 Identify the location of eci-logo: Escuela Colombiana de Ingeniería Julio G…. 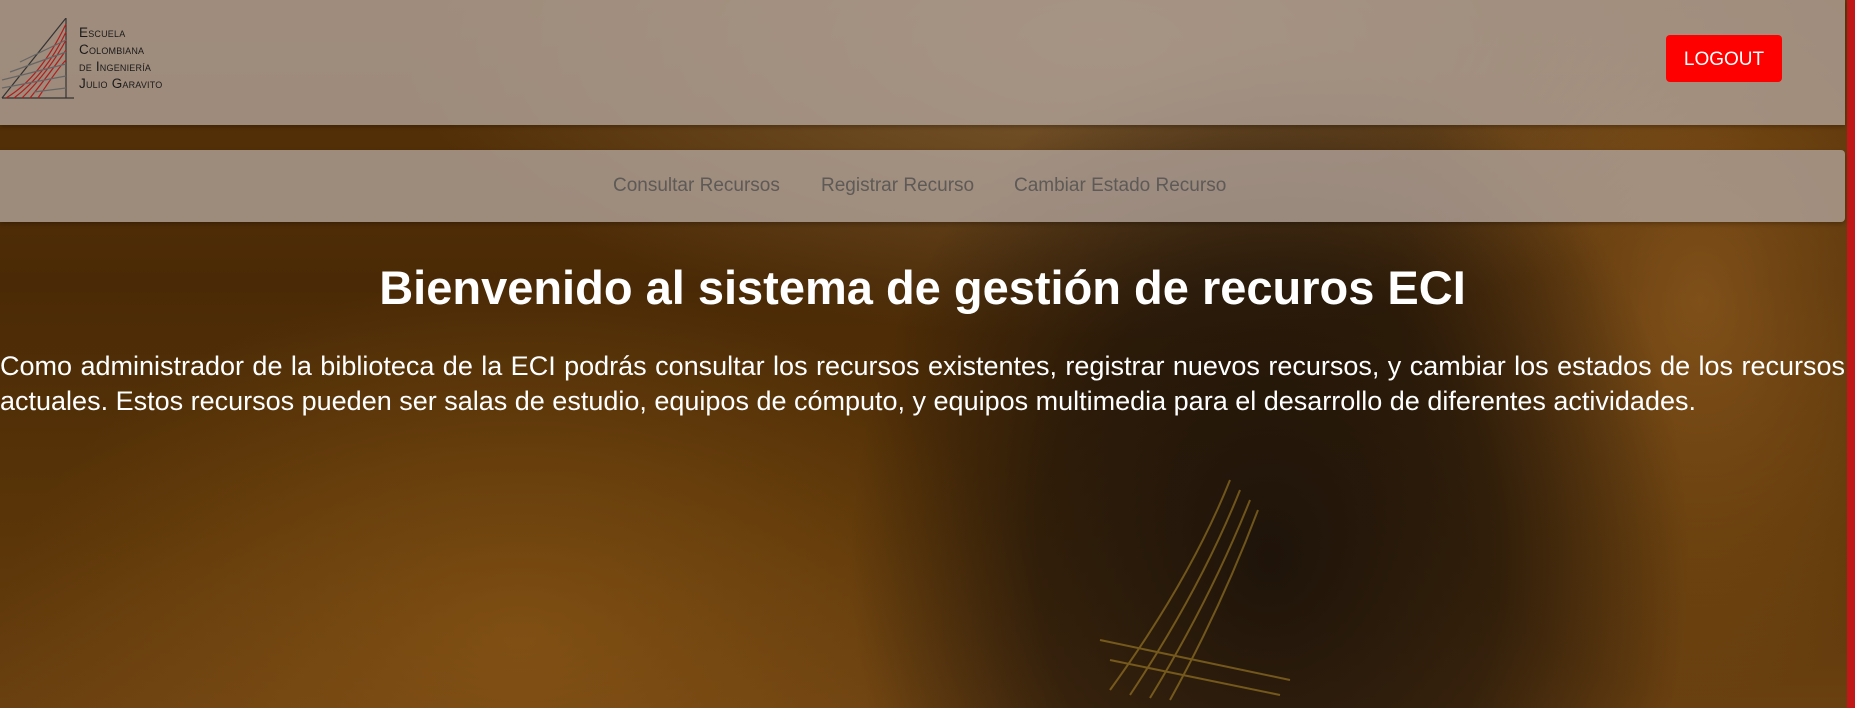
(100, 60).